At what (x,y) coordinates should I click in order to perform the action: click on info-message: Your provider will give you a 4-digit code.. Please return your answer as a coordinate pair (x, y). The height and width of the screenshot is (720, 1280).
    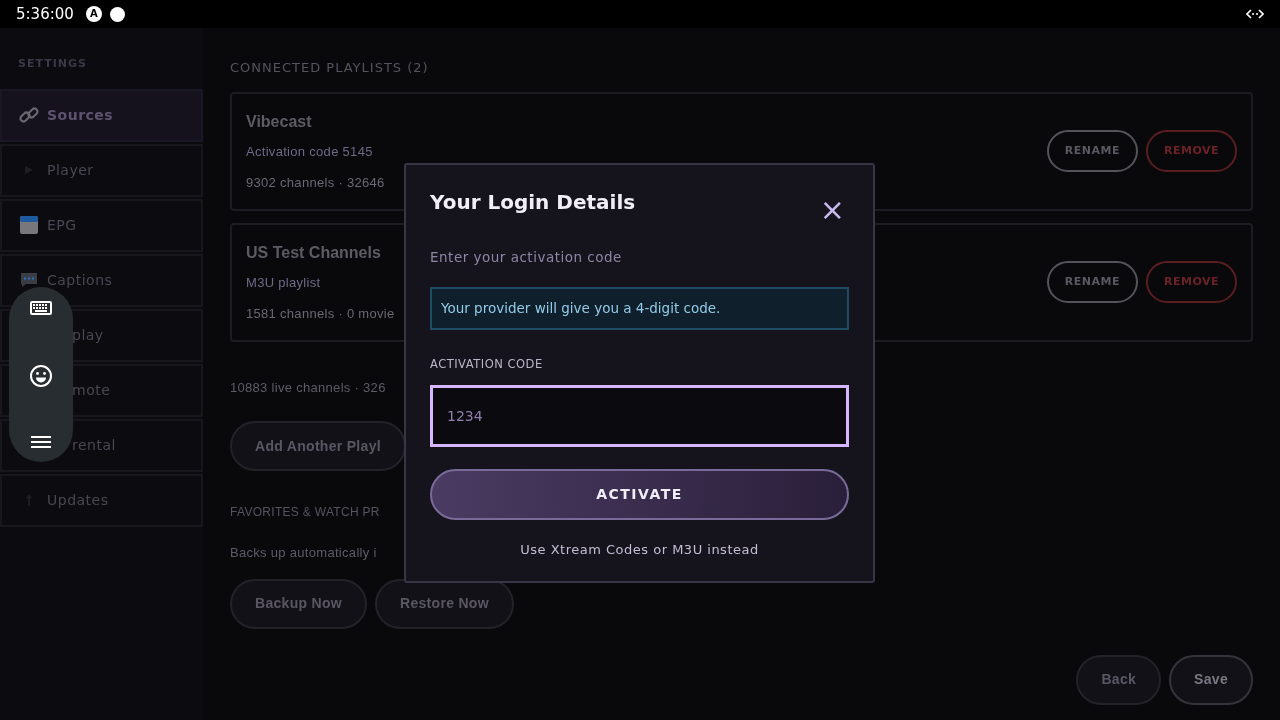
    Looking at the image, I should click on (639, 308).